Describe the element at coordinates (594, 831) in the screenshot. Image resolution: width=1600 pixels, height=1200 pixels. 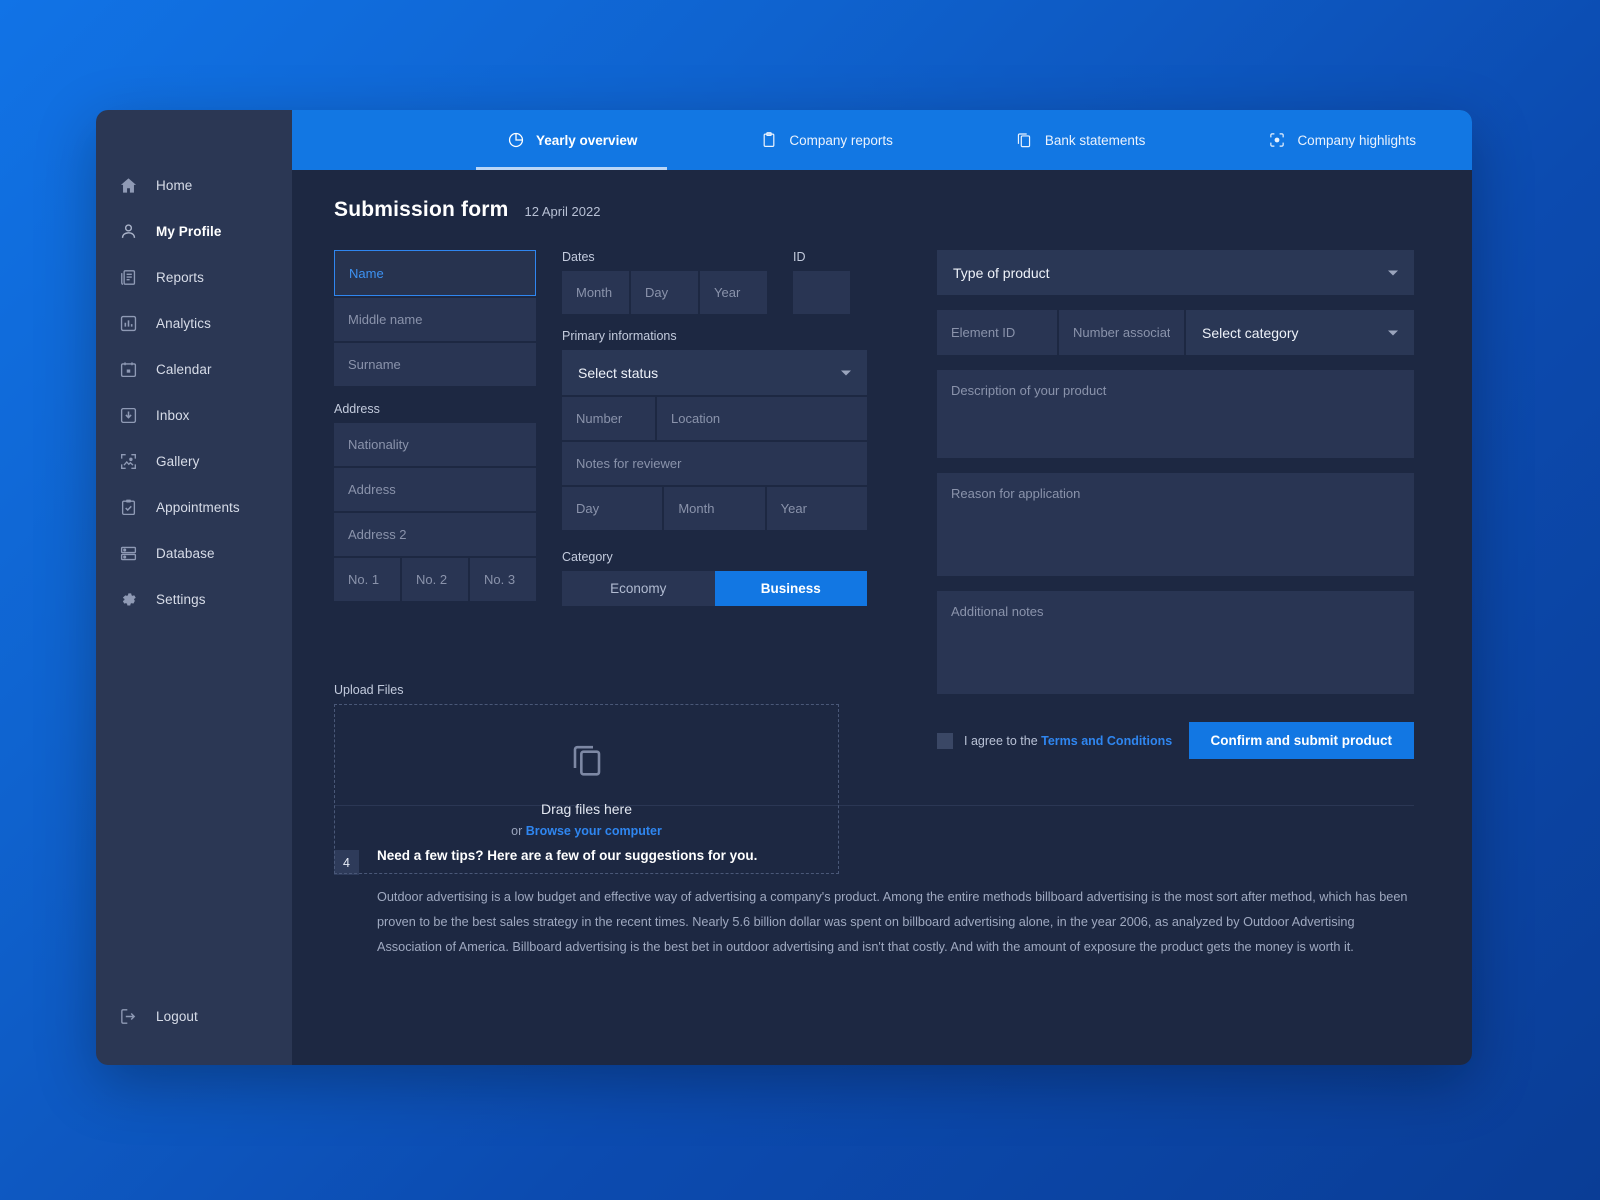
I see `browse-computer-link: Browse your computer` at that location.